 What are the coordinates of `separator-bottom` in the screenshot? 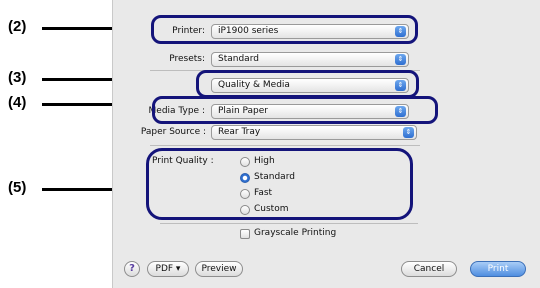 It's located at (289, 223).